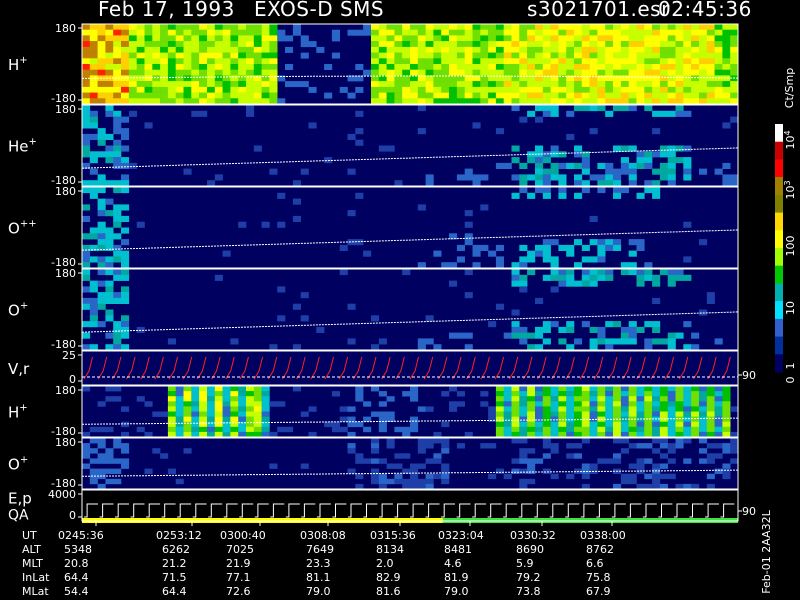  What do you see at coordinates (174, 563) in the screenshot?
I see `ephemeris-cell: 21.2` at bounding box center [174, 563].